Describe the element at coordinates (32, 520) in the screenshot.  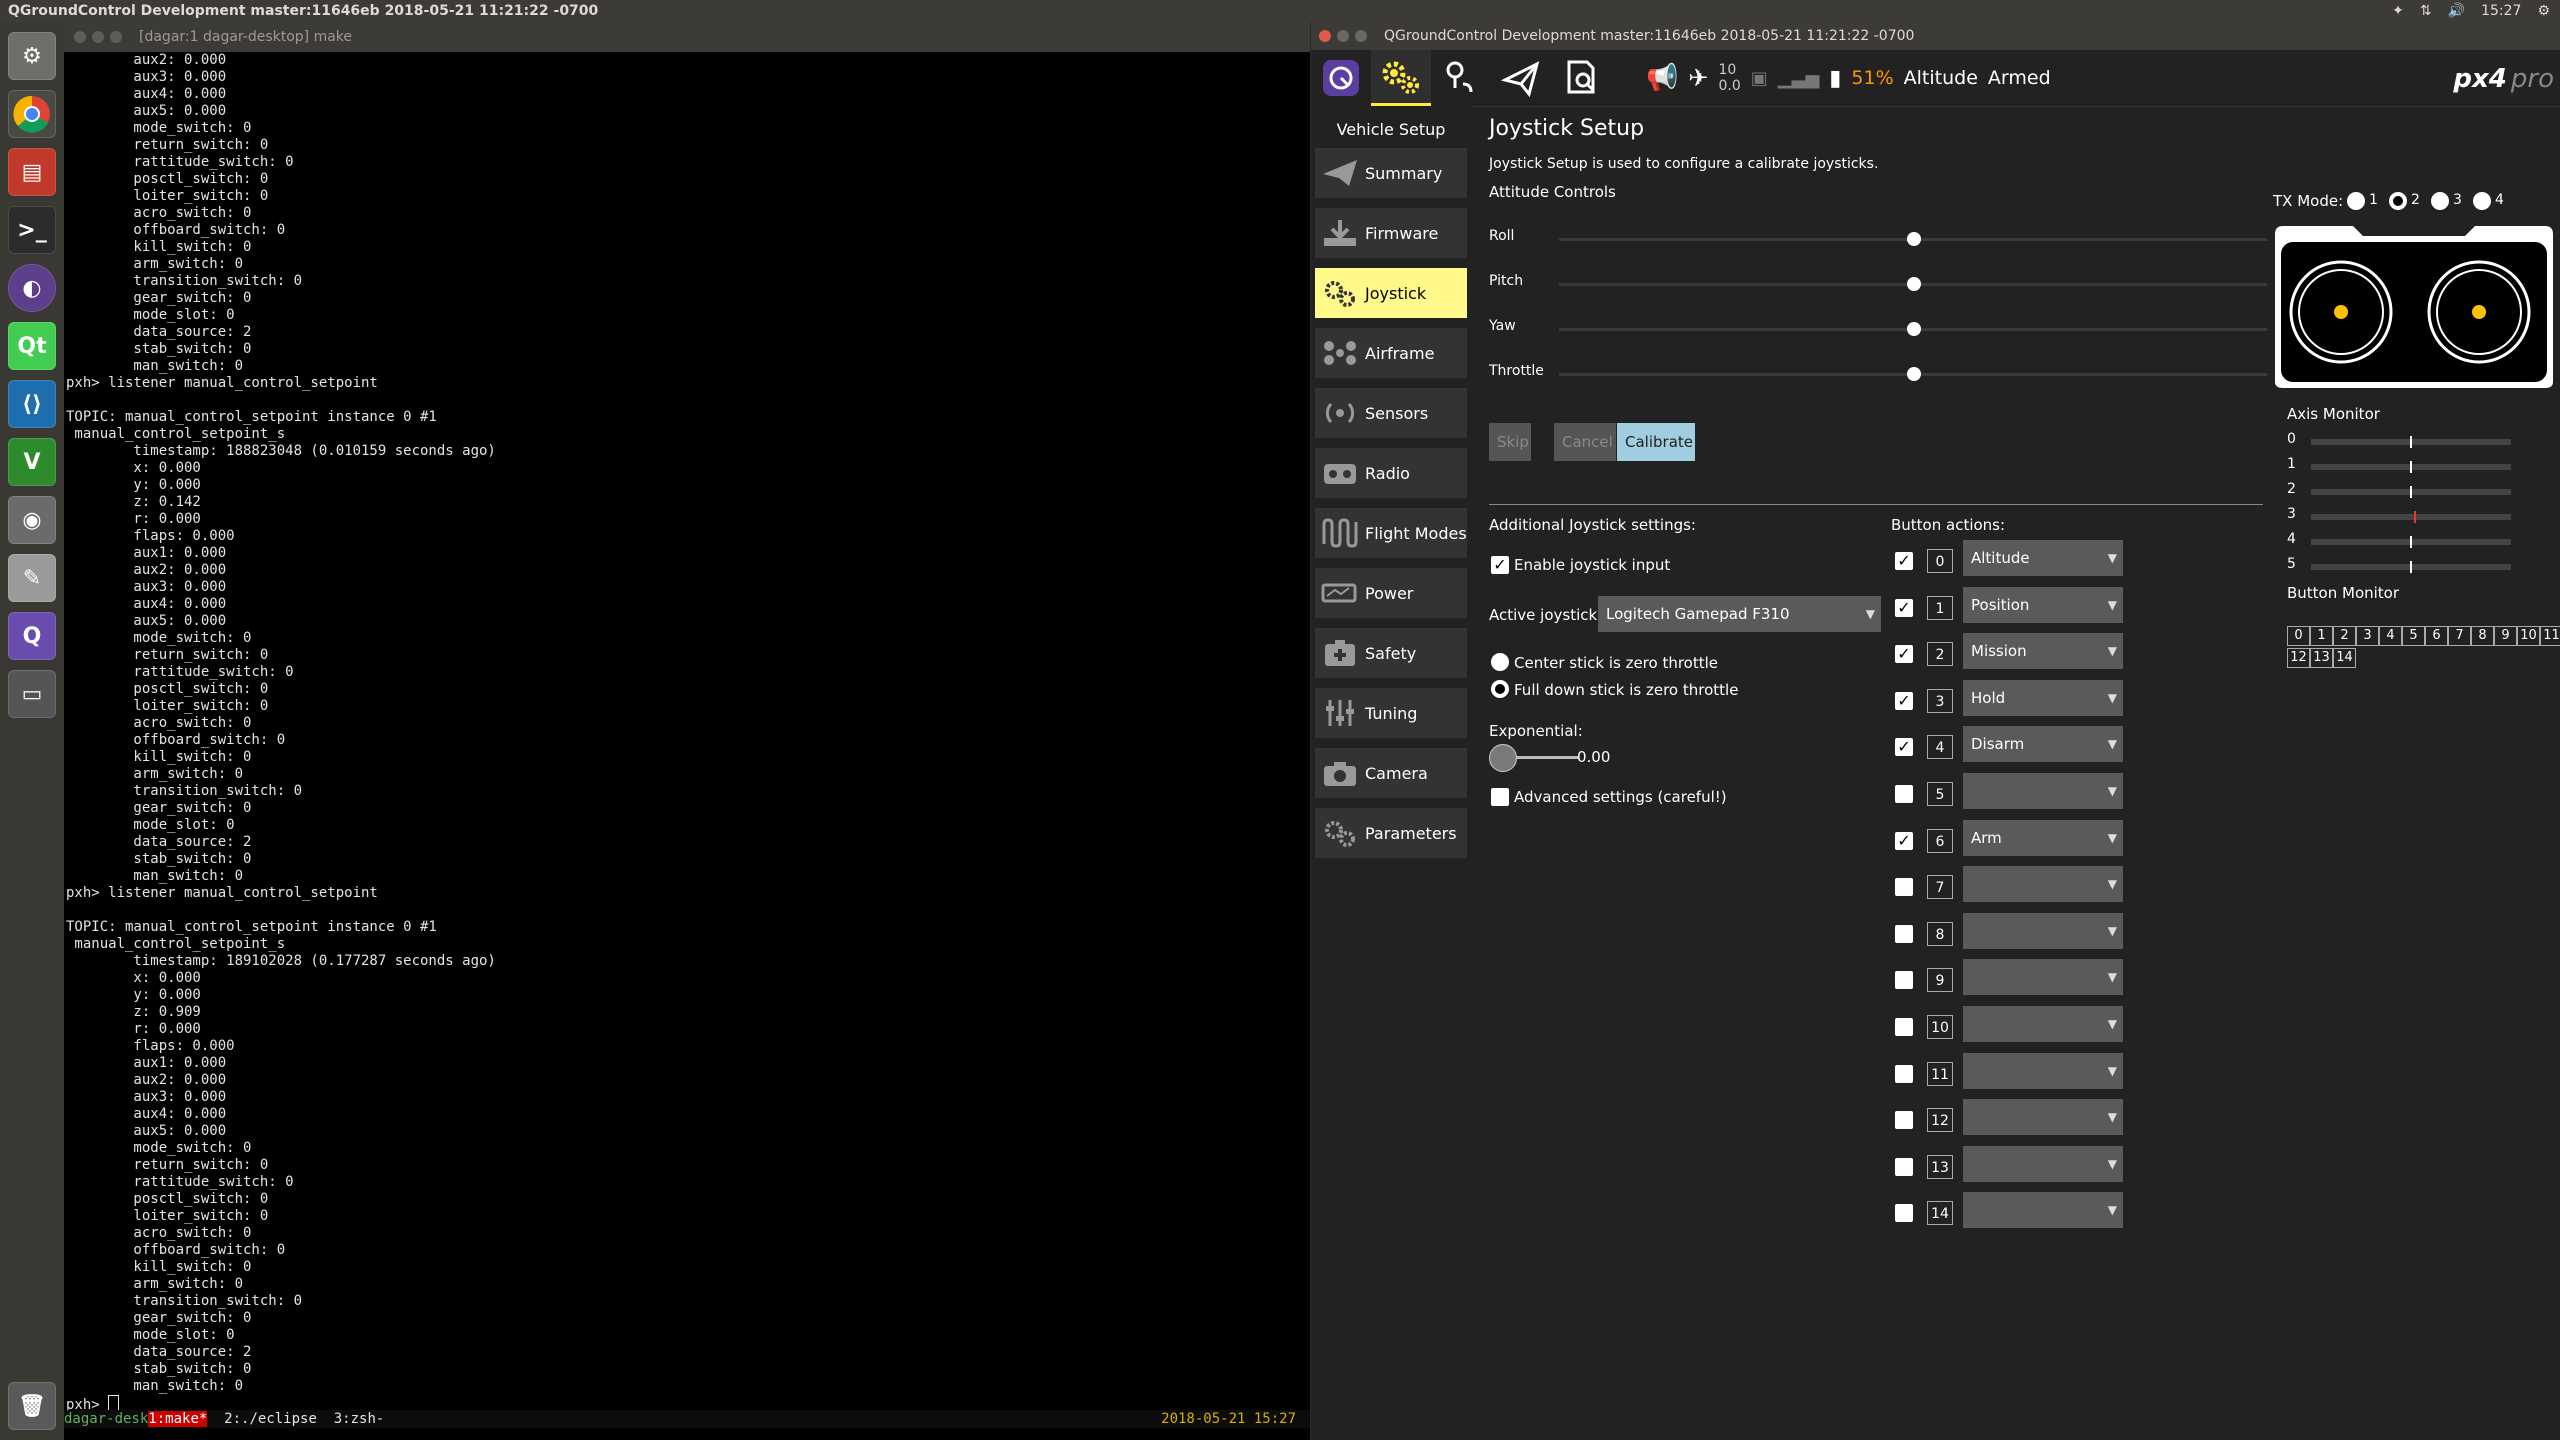
I see `camera-icon: ◉` at that location.